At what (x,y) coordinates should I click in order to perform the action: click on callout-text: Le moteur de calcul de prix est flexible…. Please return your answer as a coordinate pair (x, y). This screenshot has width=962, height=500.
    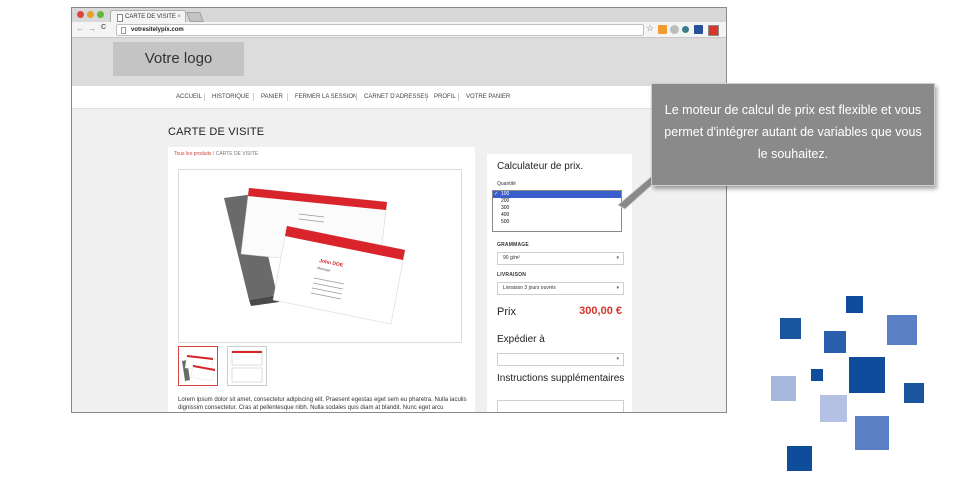
    Looking at the image, I should click on (793, 132).